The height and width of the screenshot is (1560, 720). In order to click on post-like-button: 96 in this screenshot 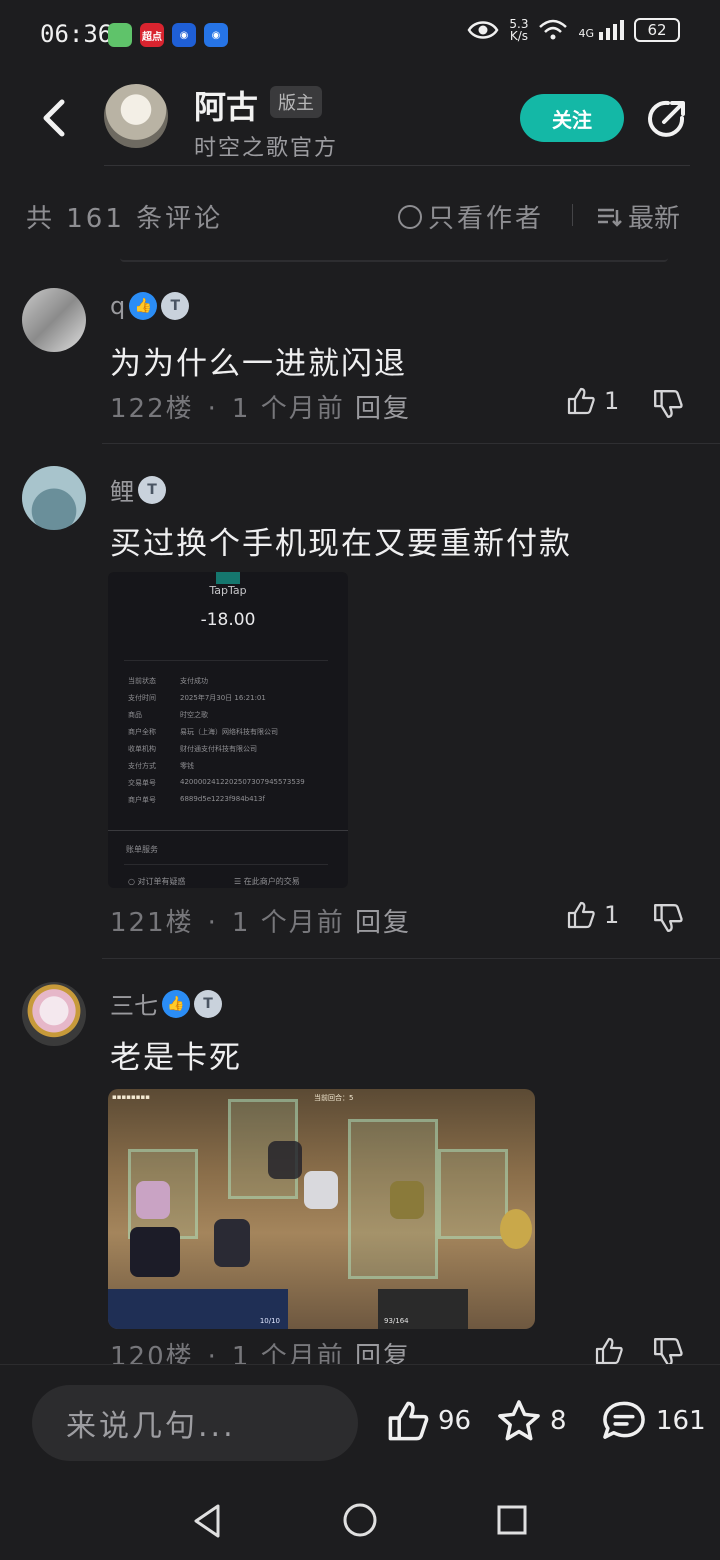, I will do `click(428, 1421)`.